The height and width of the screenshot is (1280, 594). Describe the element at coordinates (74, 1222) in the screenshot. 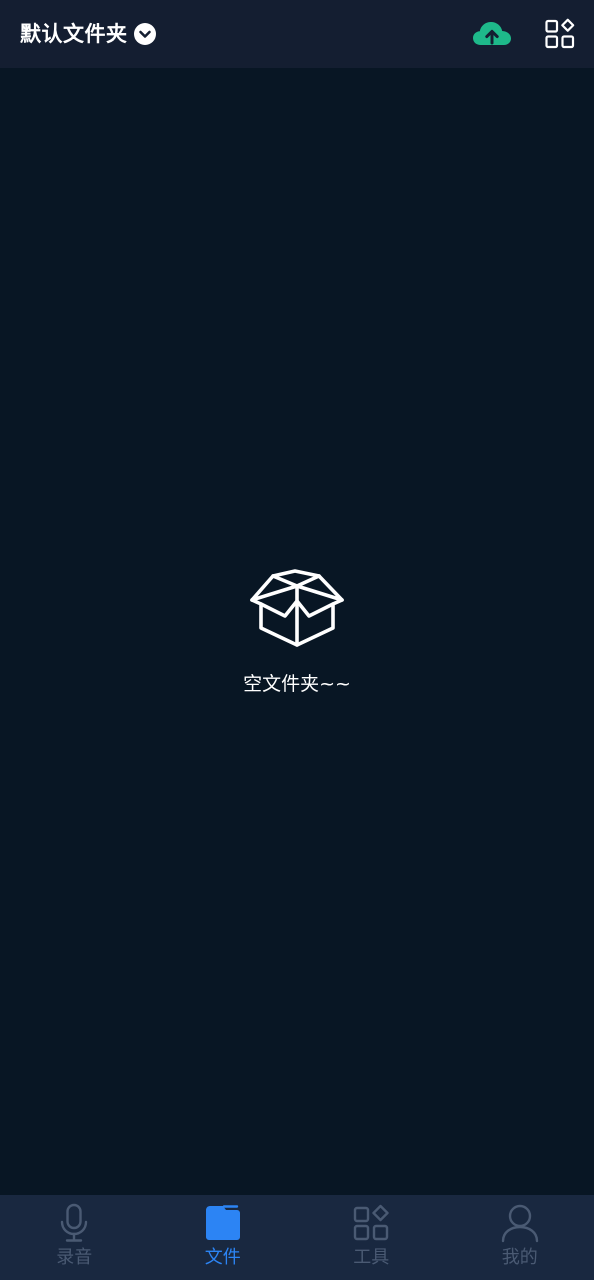

I see `microphone-icon` at that location.